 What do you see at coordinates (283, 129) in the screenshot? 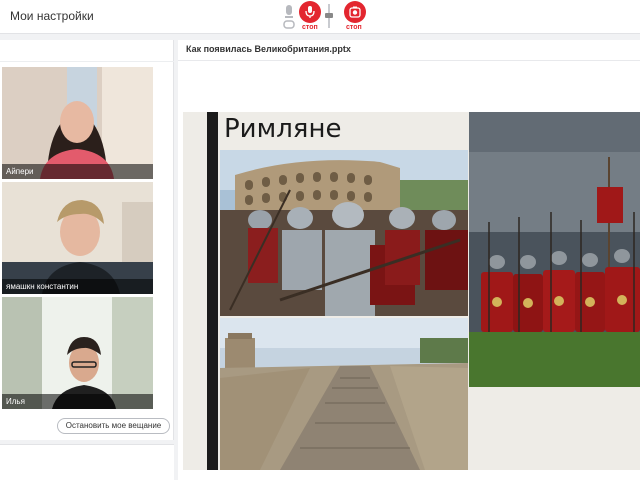
I see `slide-title: Римляне` at bounding box center [283, 129].